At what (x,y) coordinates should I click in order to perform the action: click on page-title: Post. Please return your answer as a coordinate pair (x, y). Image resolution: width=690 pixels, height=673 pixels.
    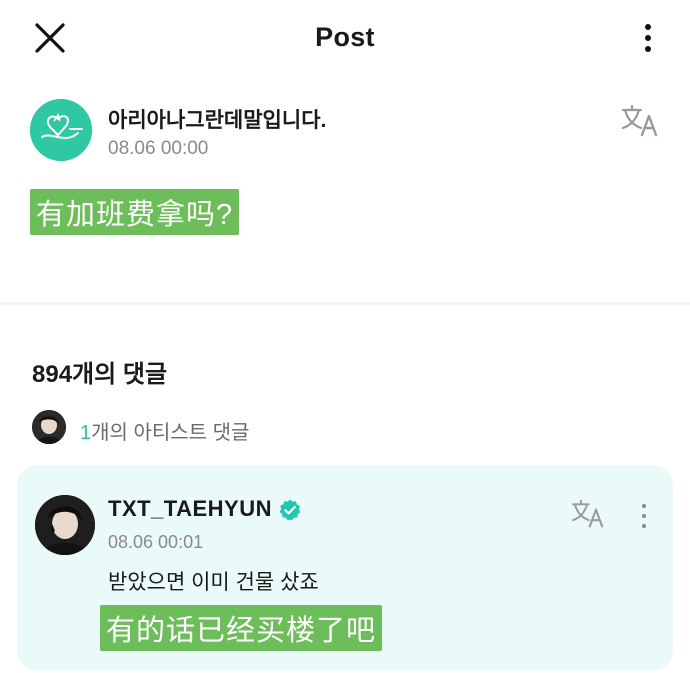
    Looking at the image, I should click on (345, 37).